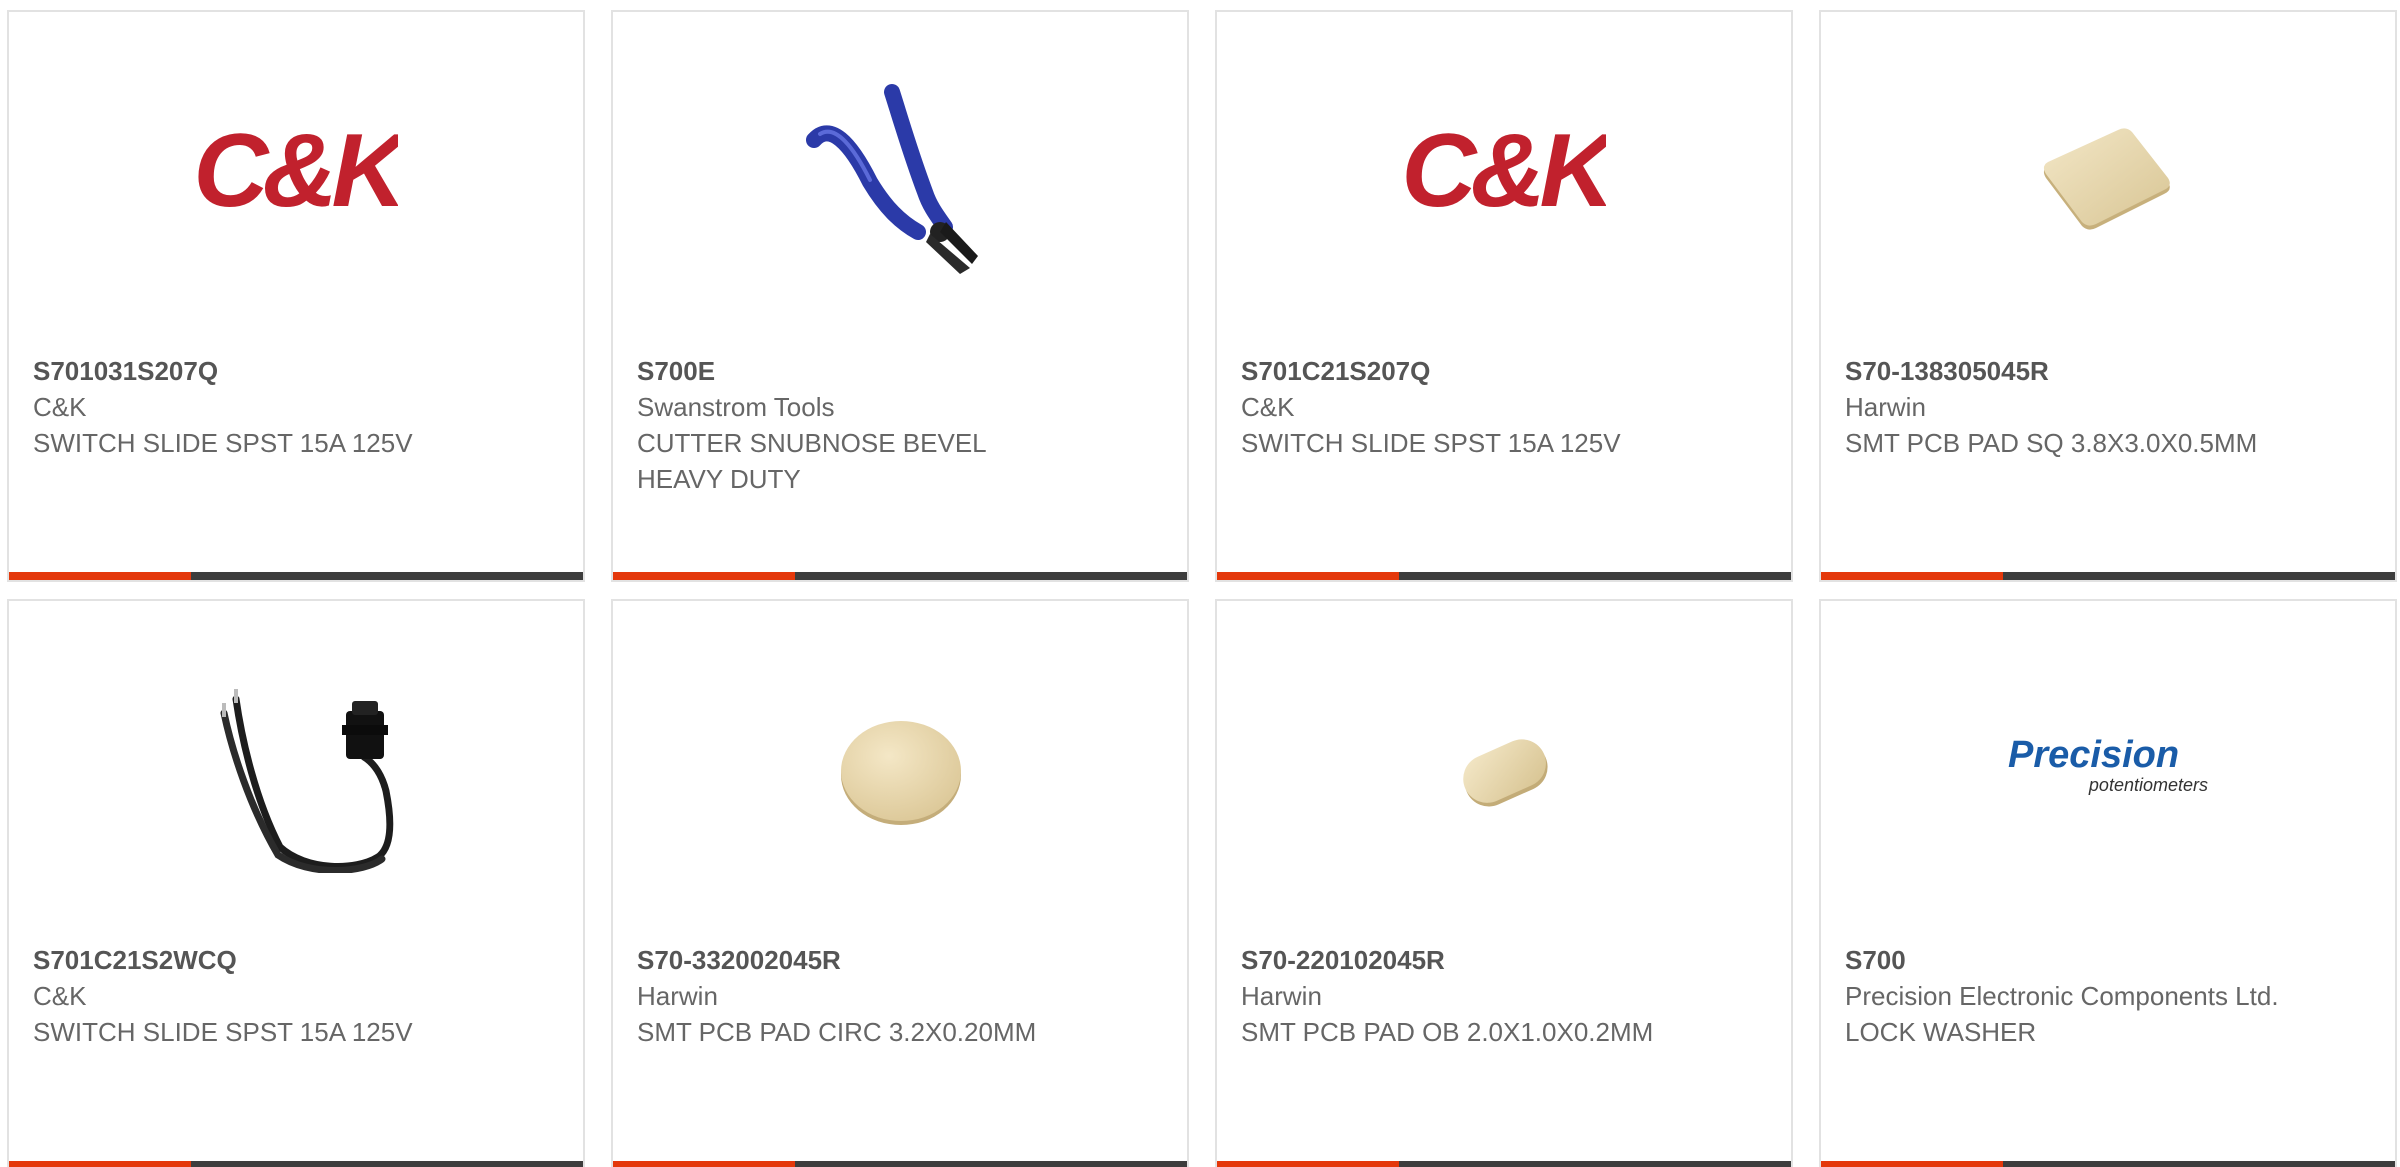 This screenshot has width=2400, height=1167. Describe the element at coordinates (297, 772) in the screenshot. I see `wired-switch-icon` at that location.